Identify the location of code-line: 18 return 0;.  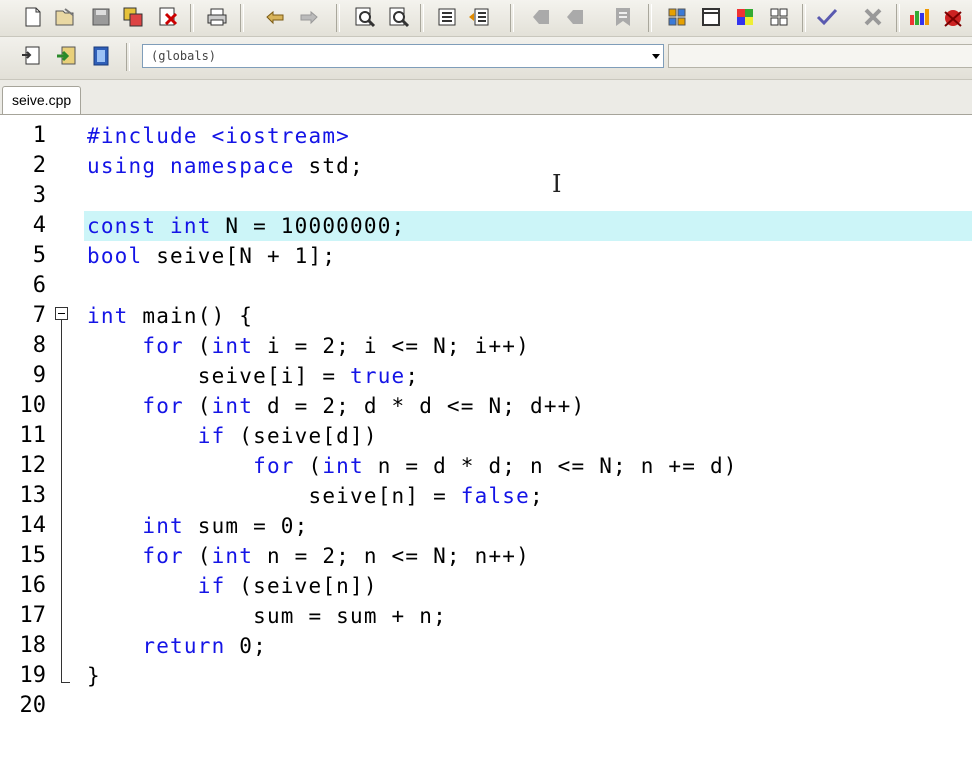
(486, 646).